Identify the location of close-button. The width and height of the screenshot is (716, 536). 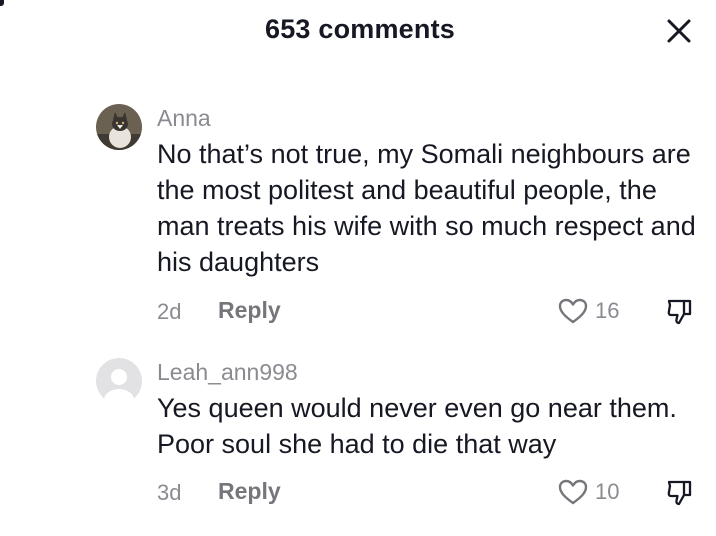
(679, 31).